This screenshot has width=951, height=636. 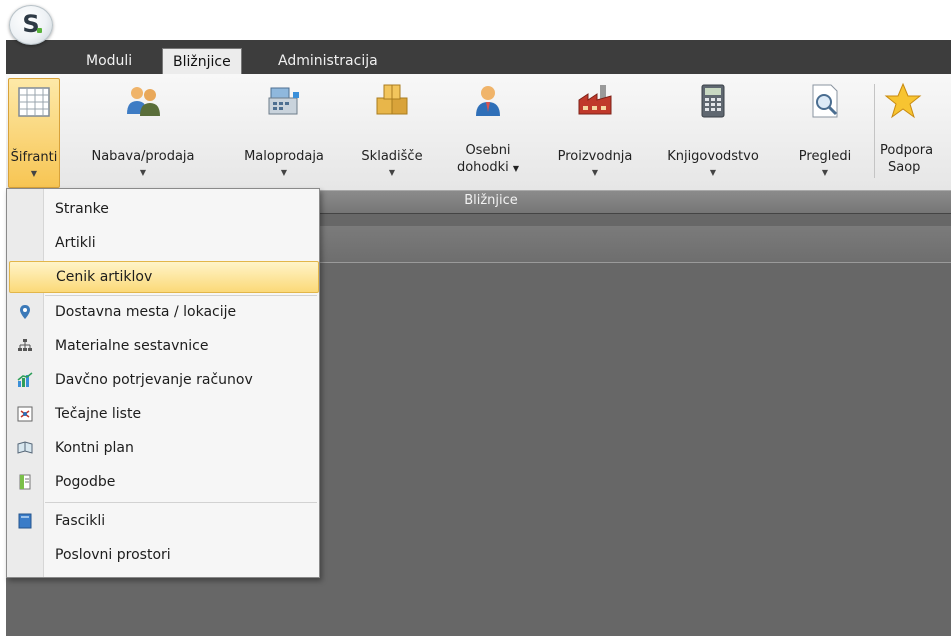 What do you see at coordinates (163, 243) in the screenshot?
I see `menu-item-artikli: Artikli` at bounding box center [163, 243].